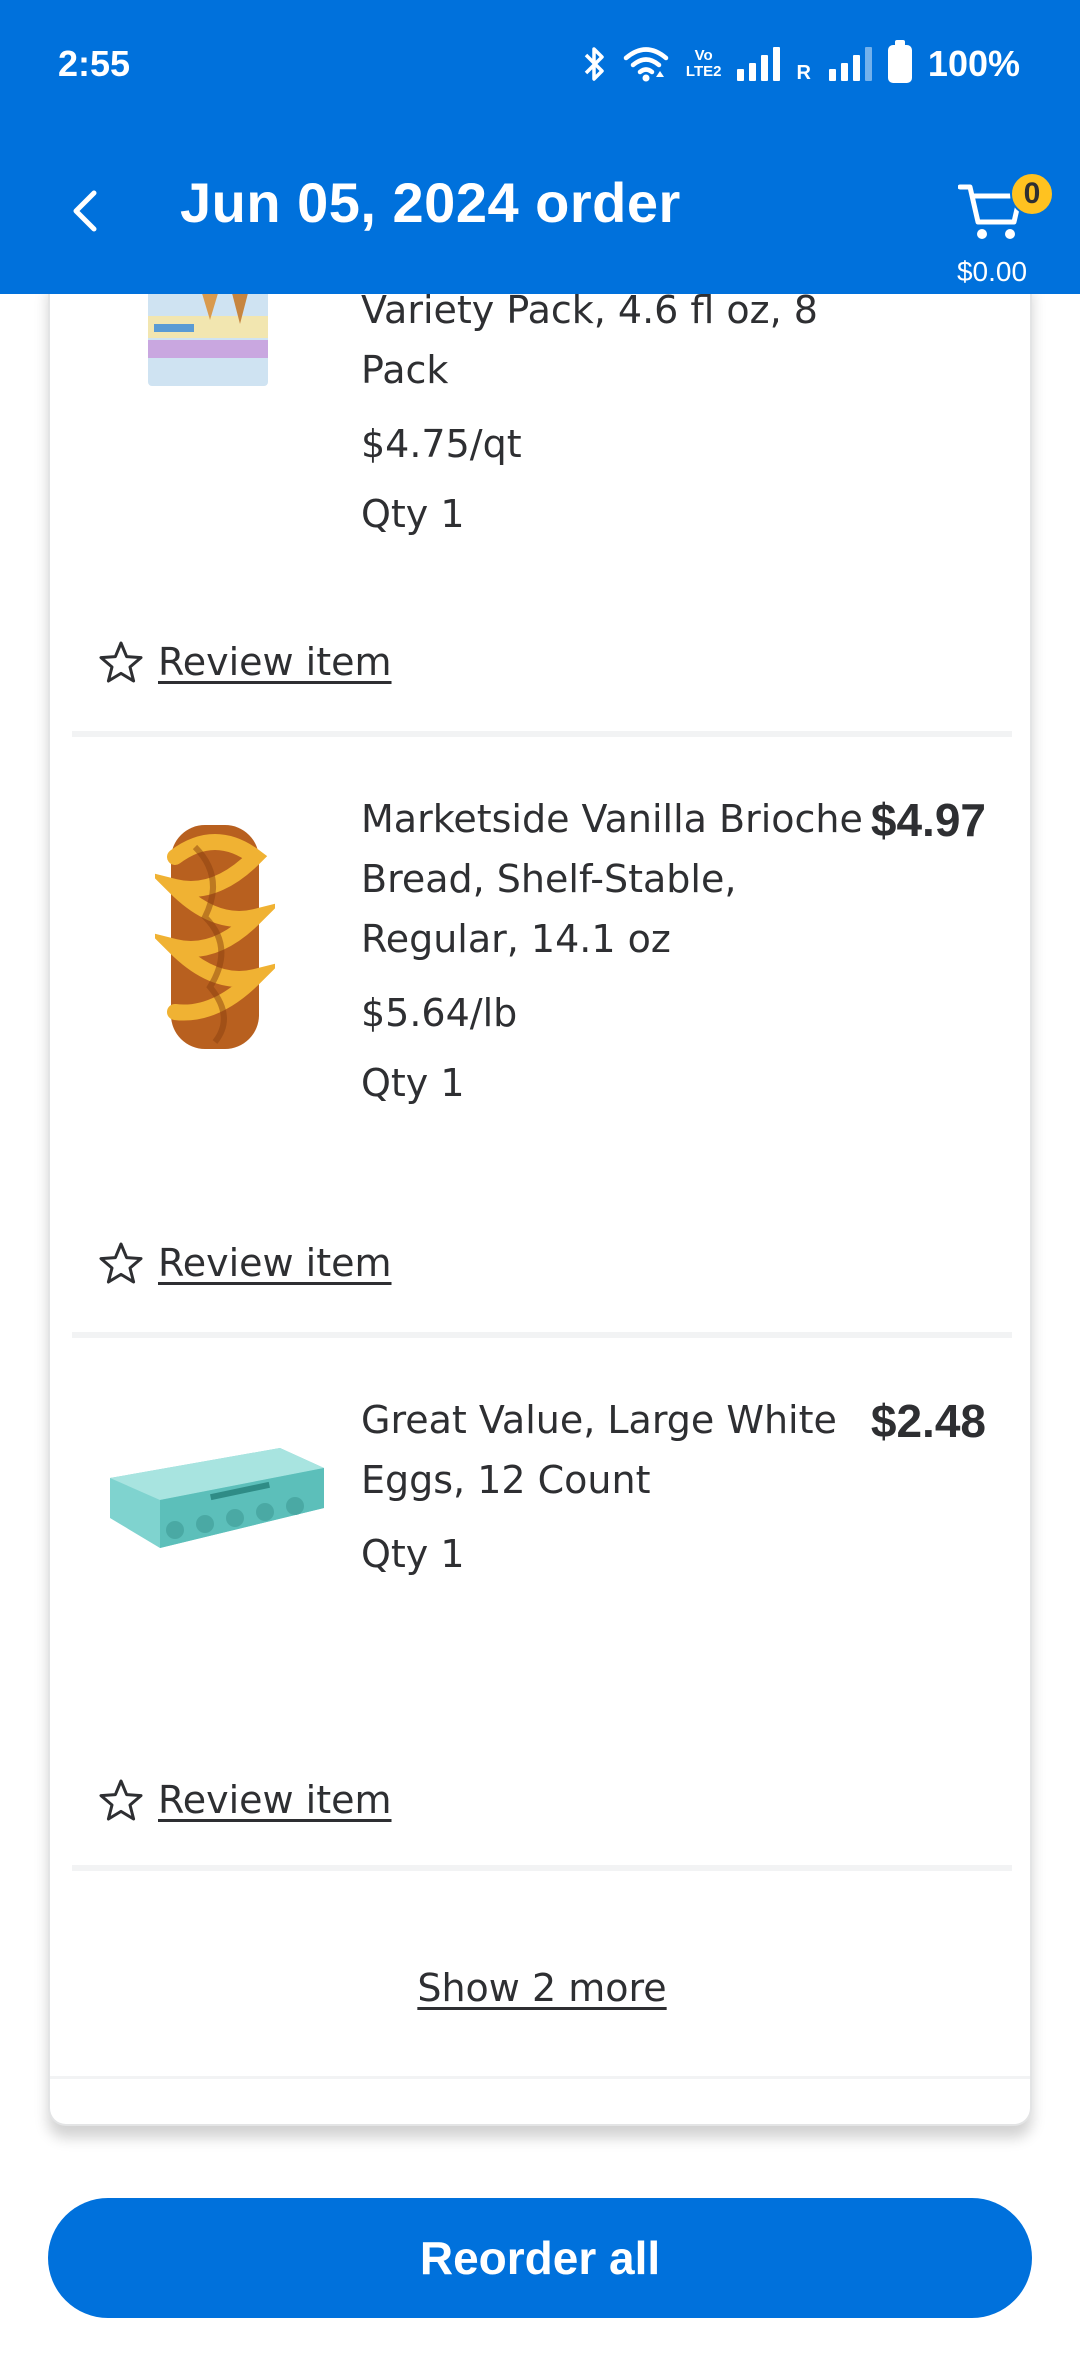  What do you see at coordinates (928, 1421) in the screenshot?
I see `item-price: $2.48` at bounding box center [928, 1421].